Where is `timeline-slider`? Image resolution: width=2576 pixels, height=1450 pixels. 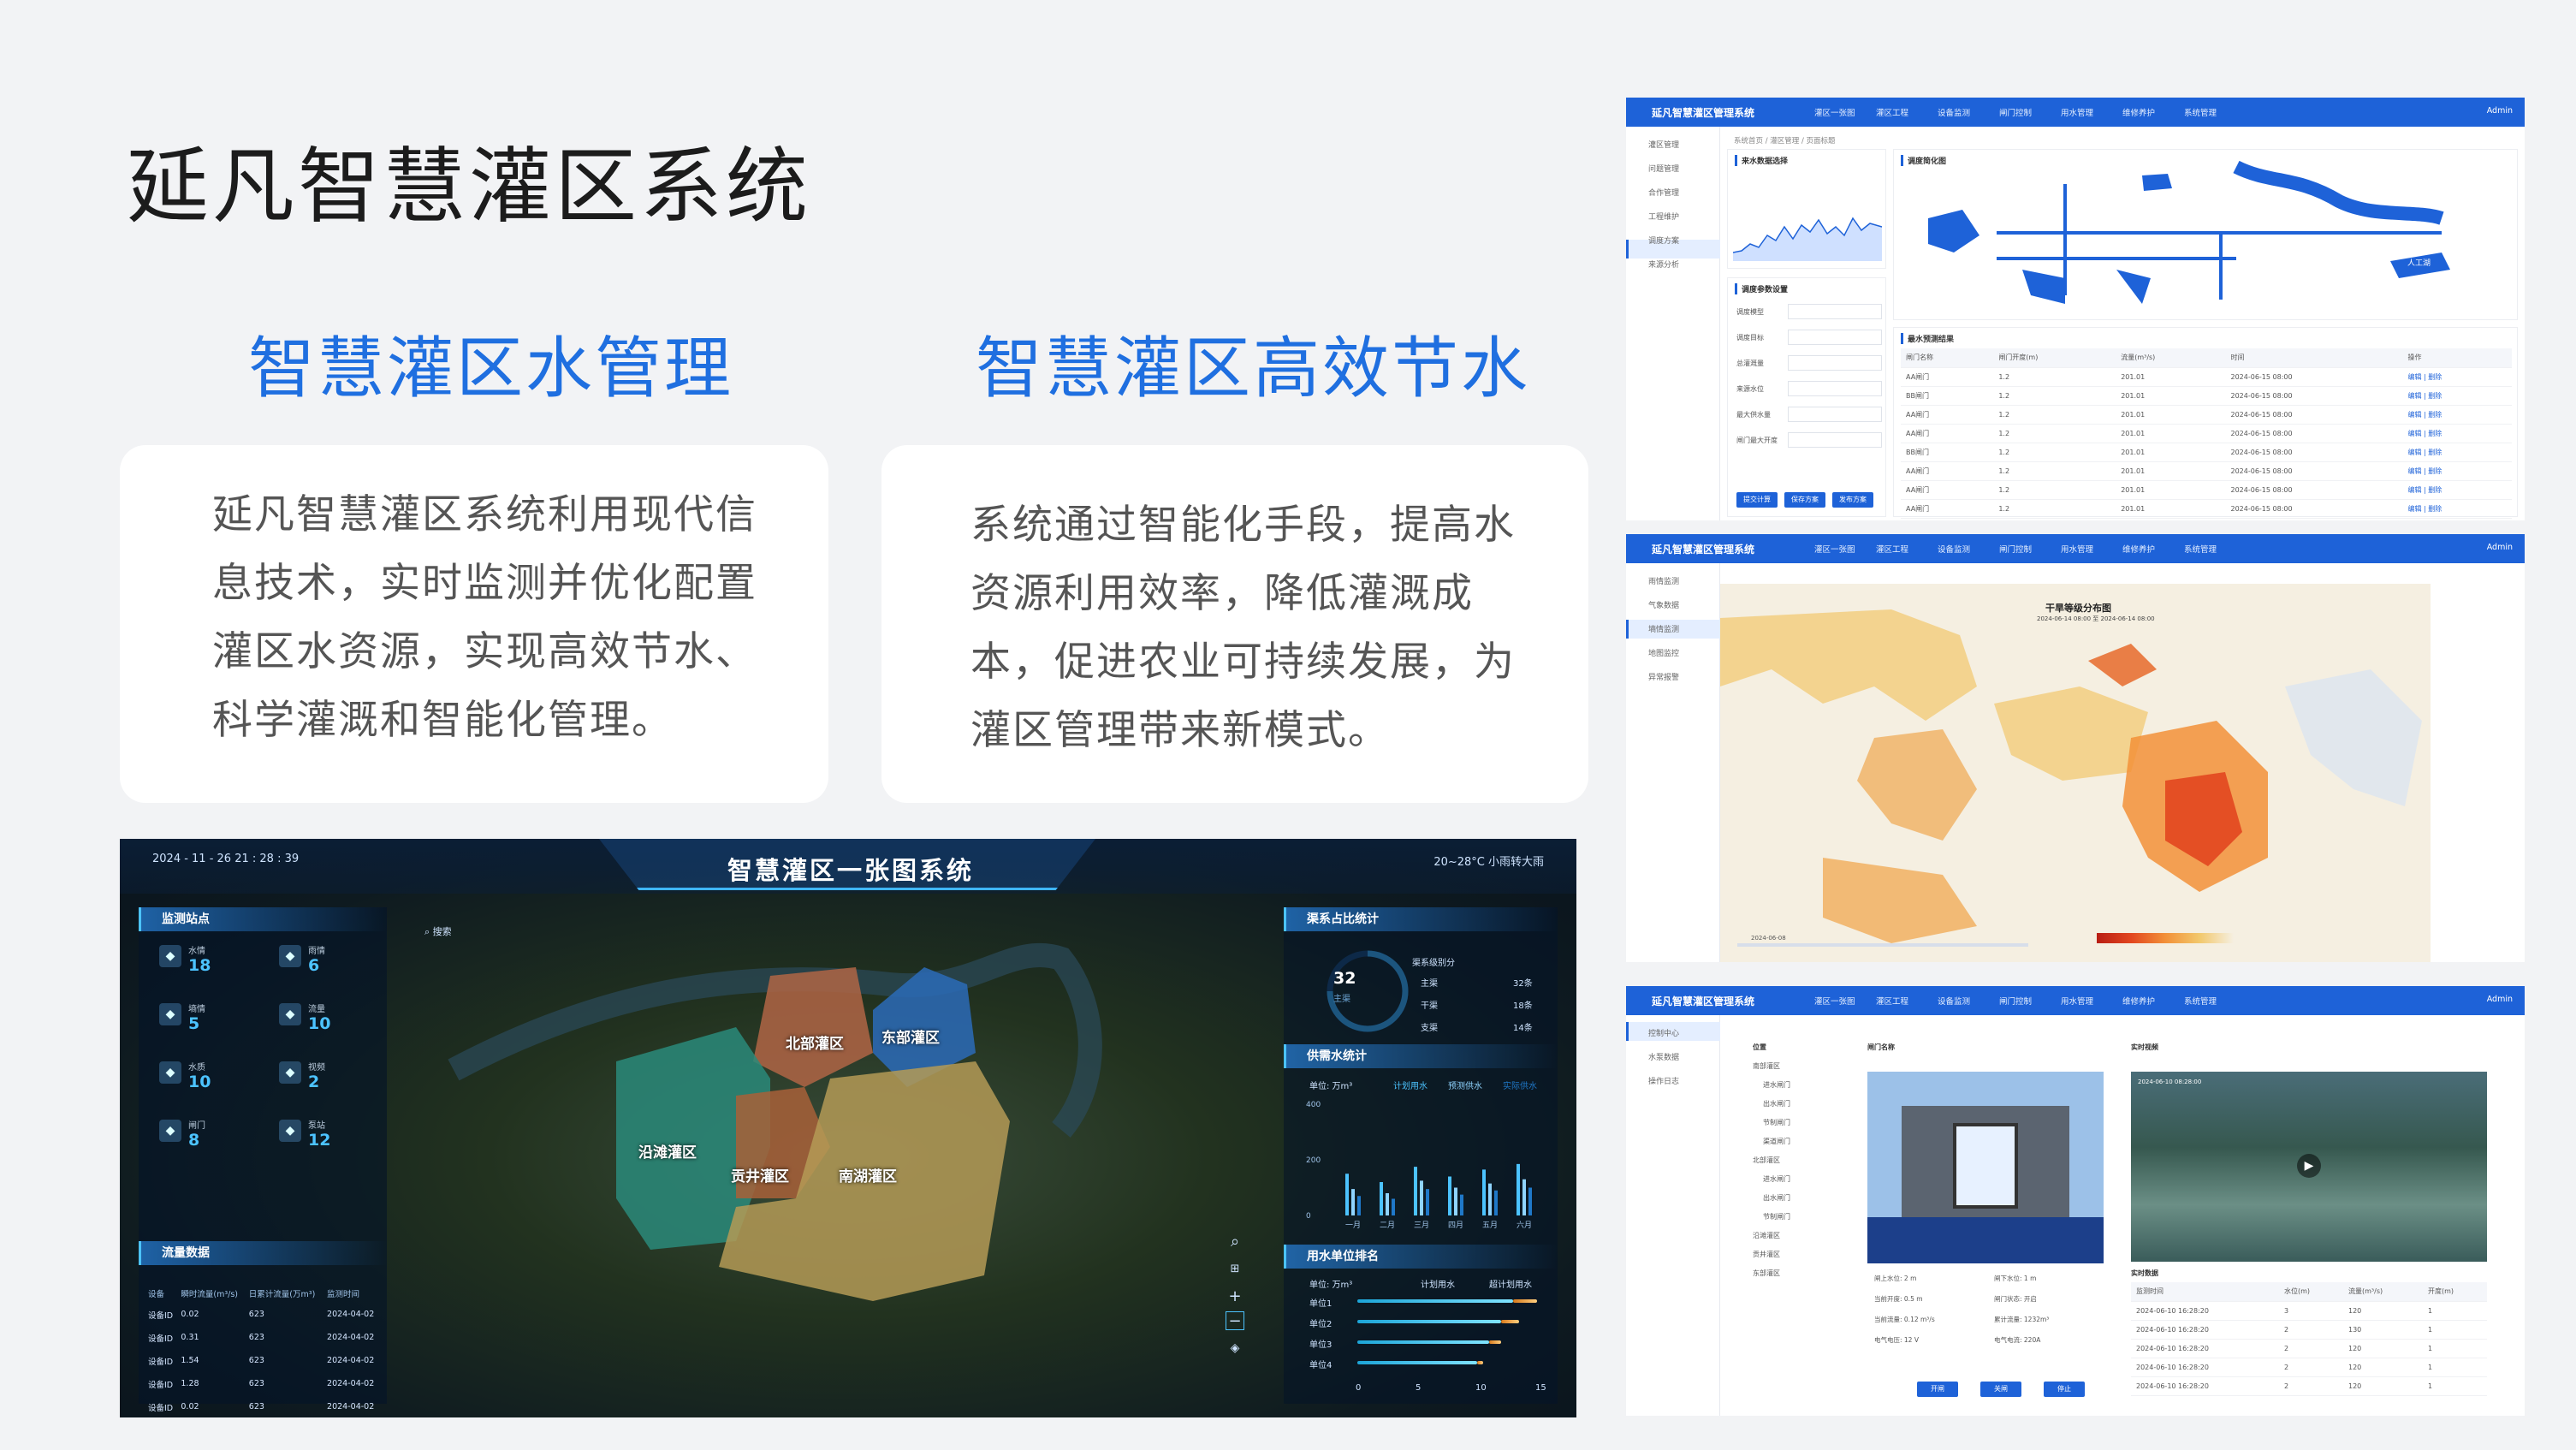 timeline-slider is located at coordinates (1882, 945).